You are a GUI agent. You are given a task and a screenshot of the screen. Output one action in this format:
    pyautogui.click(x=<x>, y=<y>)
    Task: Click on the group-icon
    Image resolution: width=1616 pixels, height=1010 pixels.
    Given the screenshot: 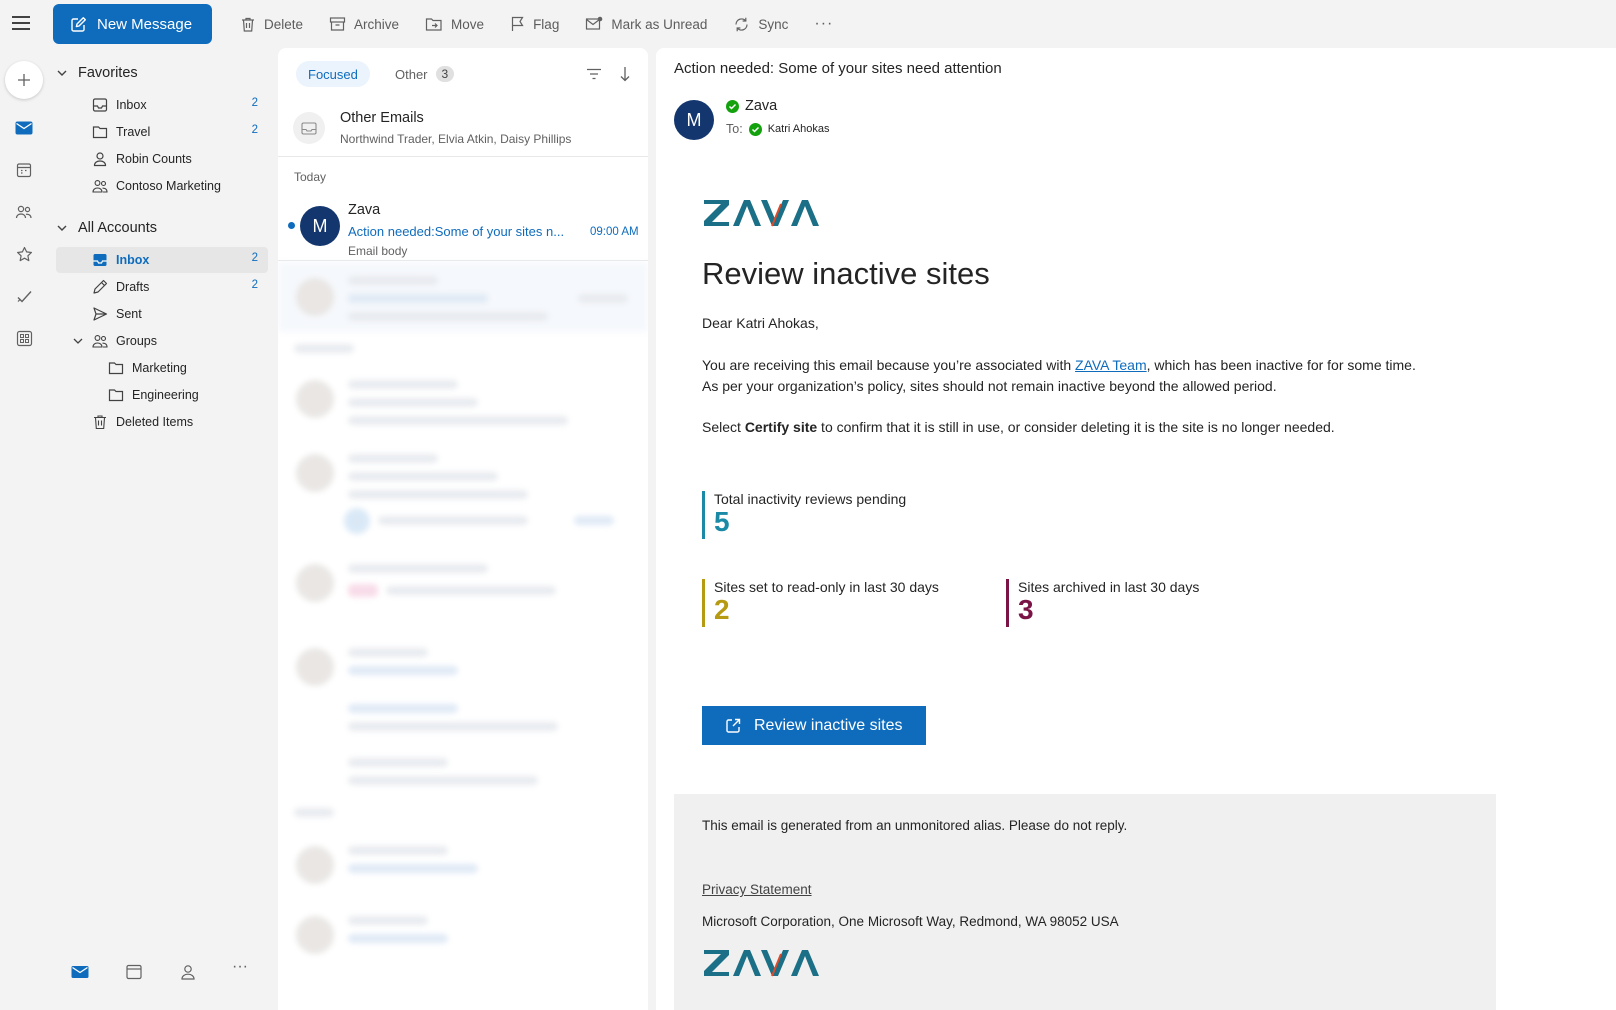 What is the action you would take?
    pyautogui.click(x=100, y=186)
    